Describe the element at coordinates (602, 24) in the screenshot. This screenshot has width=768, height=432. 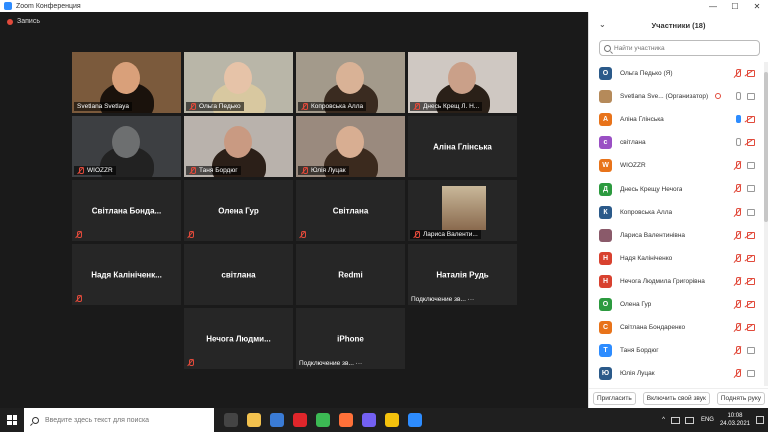
I see `chevron-down-icon: ⌄` at that location.